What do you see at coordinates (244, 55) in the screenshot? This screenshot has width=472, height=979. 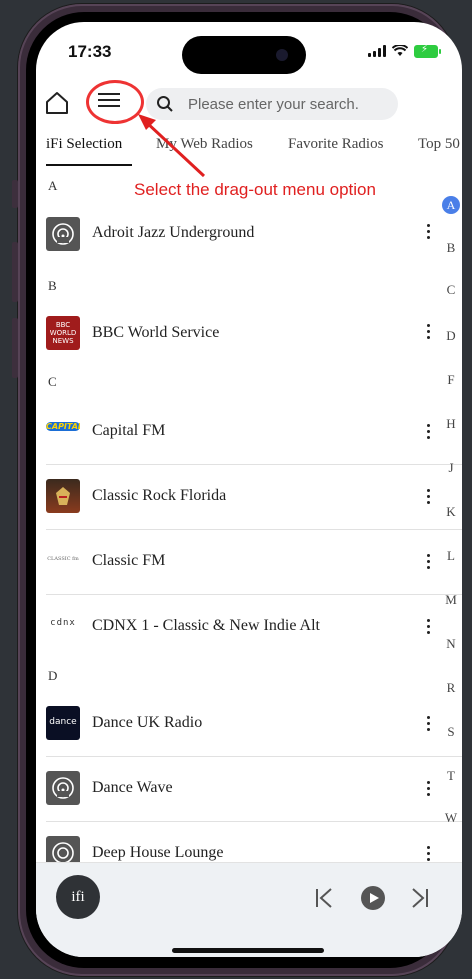 I see `dynamic-island` at bounding box center [244, 55].